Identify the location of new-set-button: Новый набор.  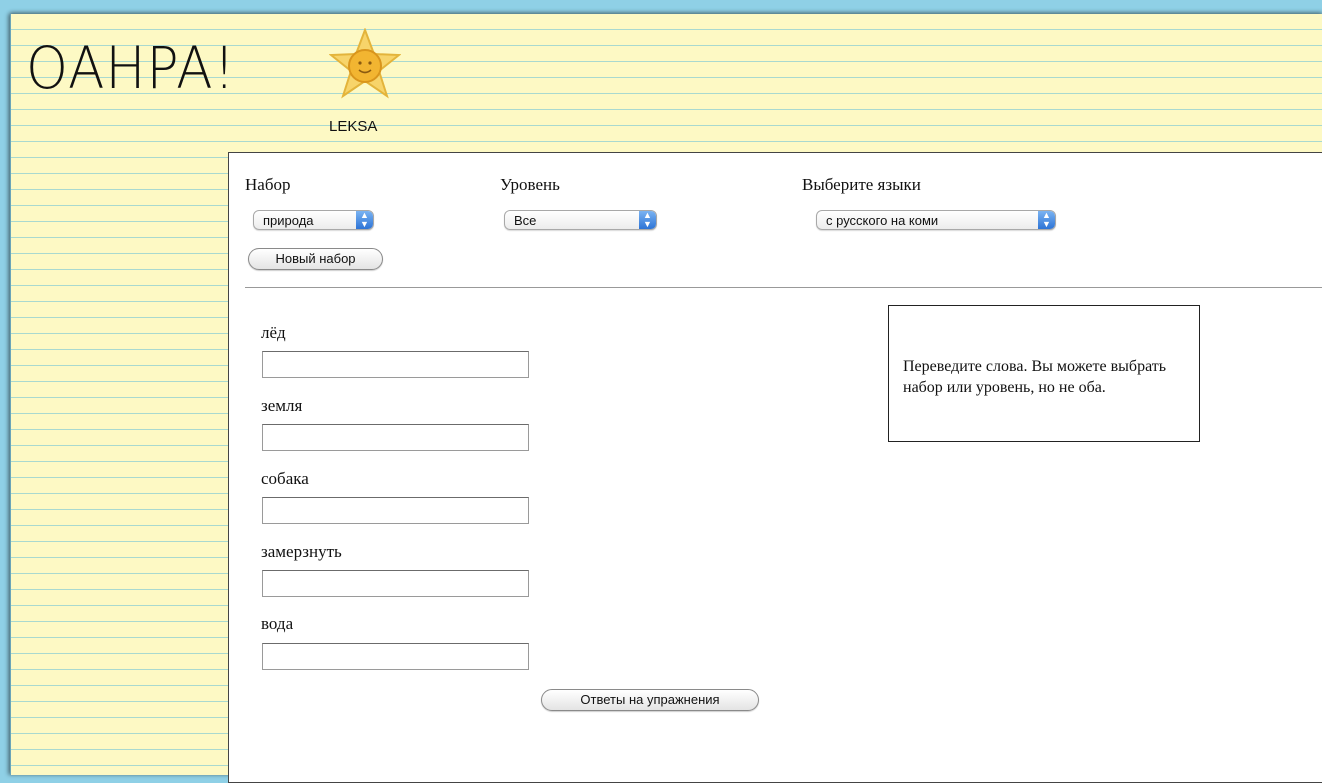
(315, 259).